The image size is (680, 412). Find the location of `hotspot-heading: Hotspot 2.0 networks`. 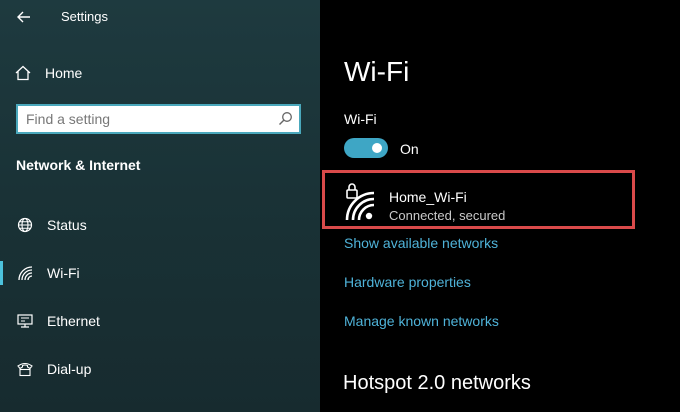

hotspot-heading: Hotspot 2.0 networks is located at coordinates (437, 383).